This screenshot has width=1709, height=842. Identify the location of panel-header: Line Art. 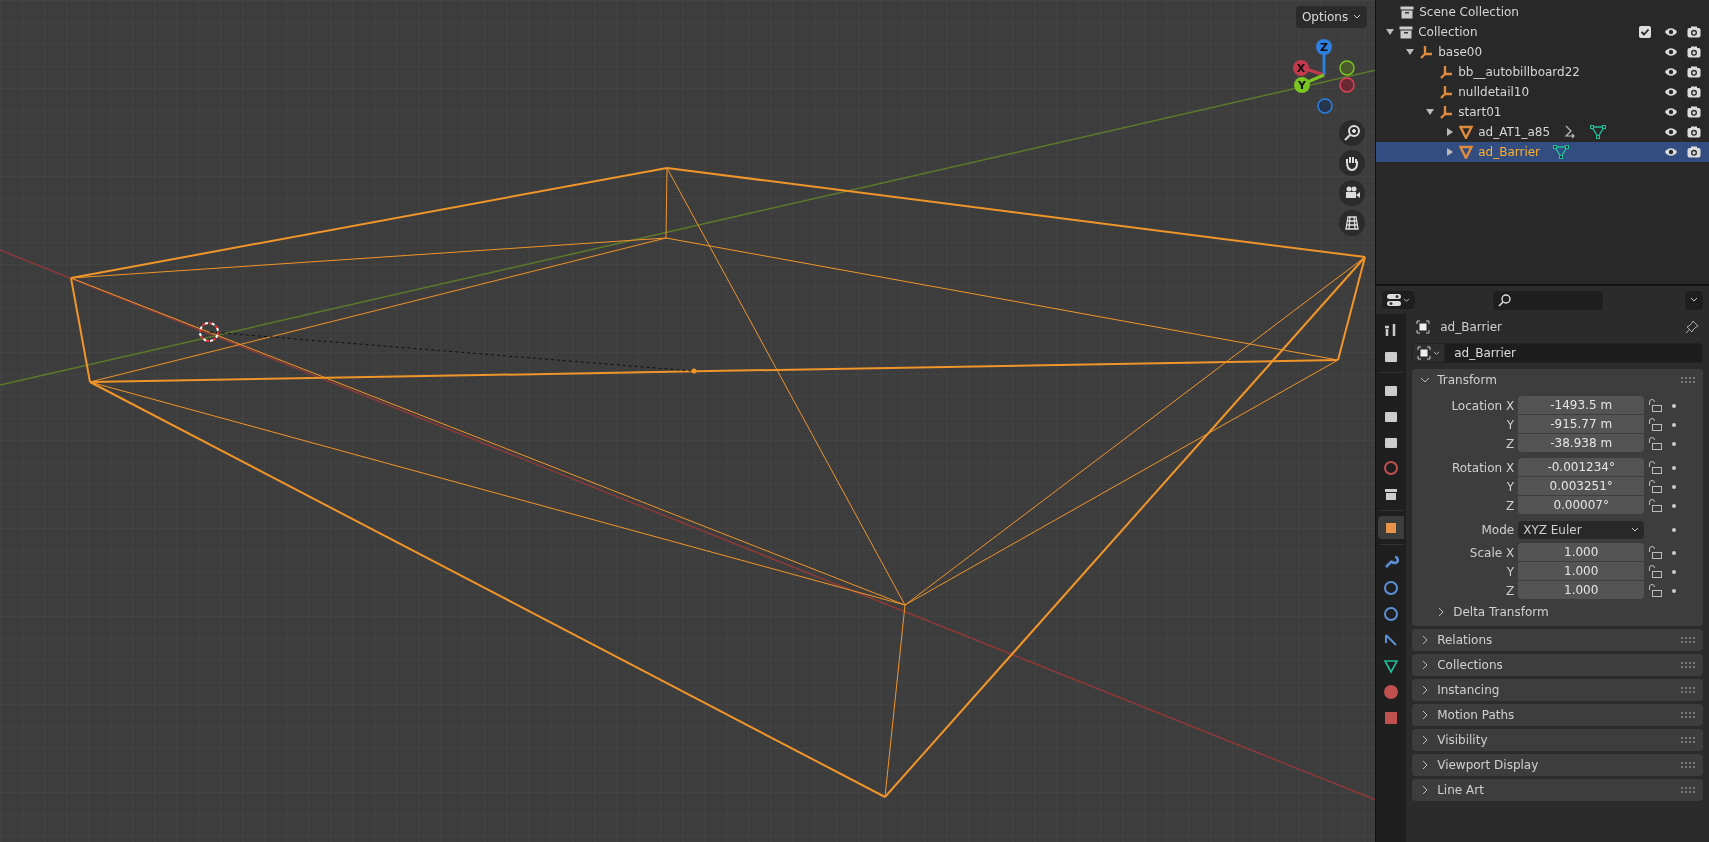
(1557, 790).